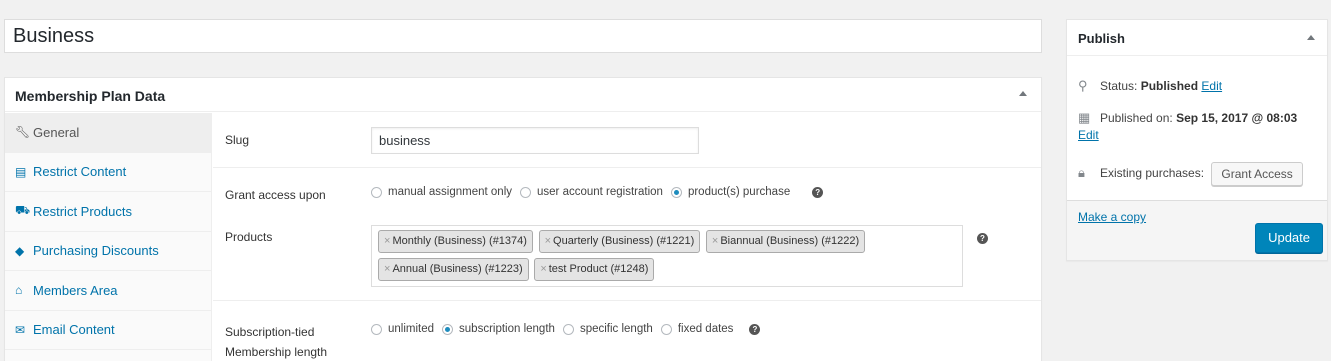 The width and height of the screenshot is (1331, 361). What do you see at coordinates (108, 133) in the screenshot?
I see `tab-general: 🔧︎ General` at bounding box center [108, 133].